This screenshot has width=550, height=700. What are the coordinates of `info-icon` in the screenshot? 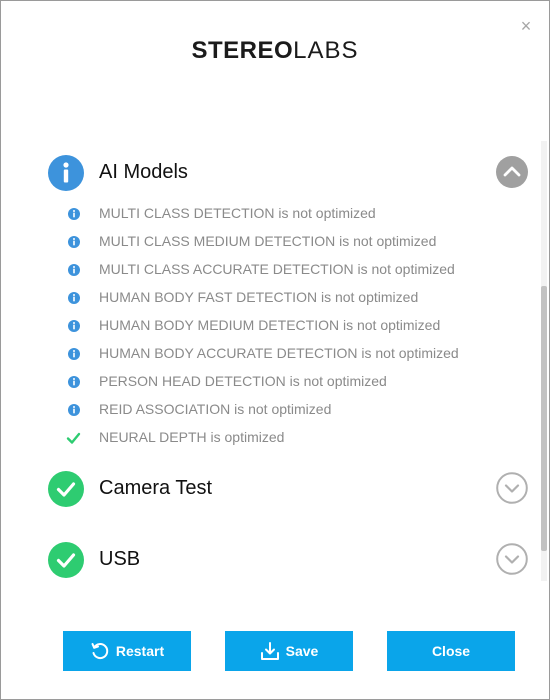 It's located at (66, 173).